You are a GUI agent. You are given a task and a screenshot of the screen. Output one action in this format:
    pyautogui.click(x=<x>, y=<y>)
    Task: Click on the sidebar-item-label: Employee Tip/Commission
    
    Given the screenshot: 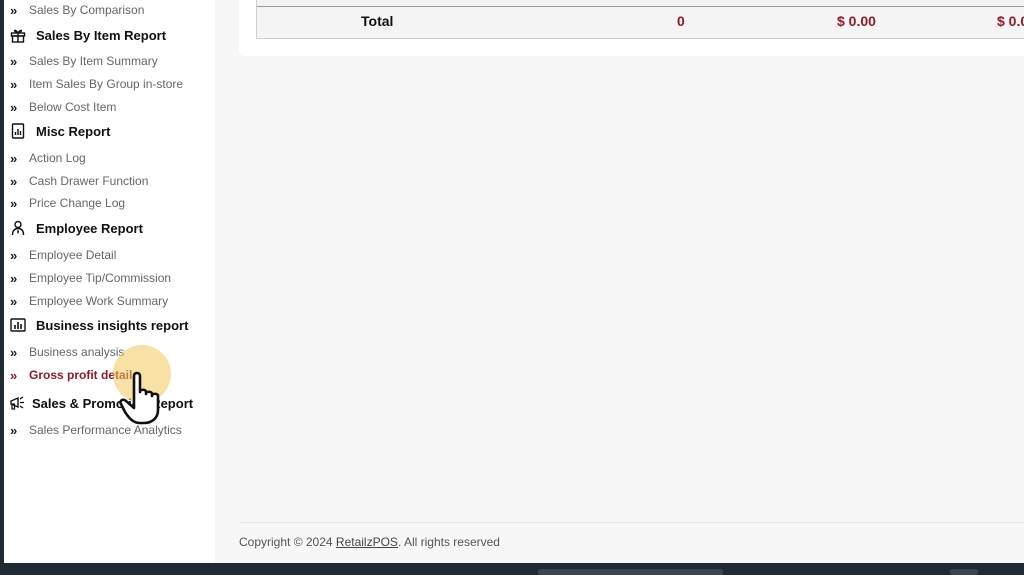 What is the action you would take?
    pyautogui.click(x=100, y=278)
    